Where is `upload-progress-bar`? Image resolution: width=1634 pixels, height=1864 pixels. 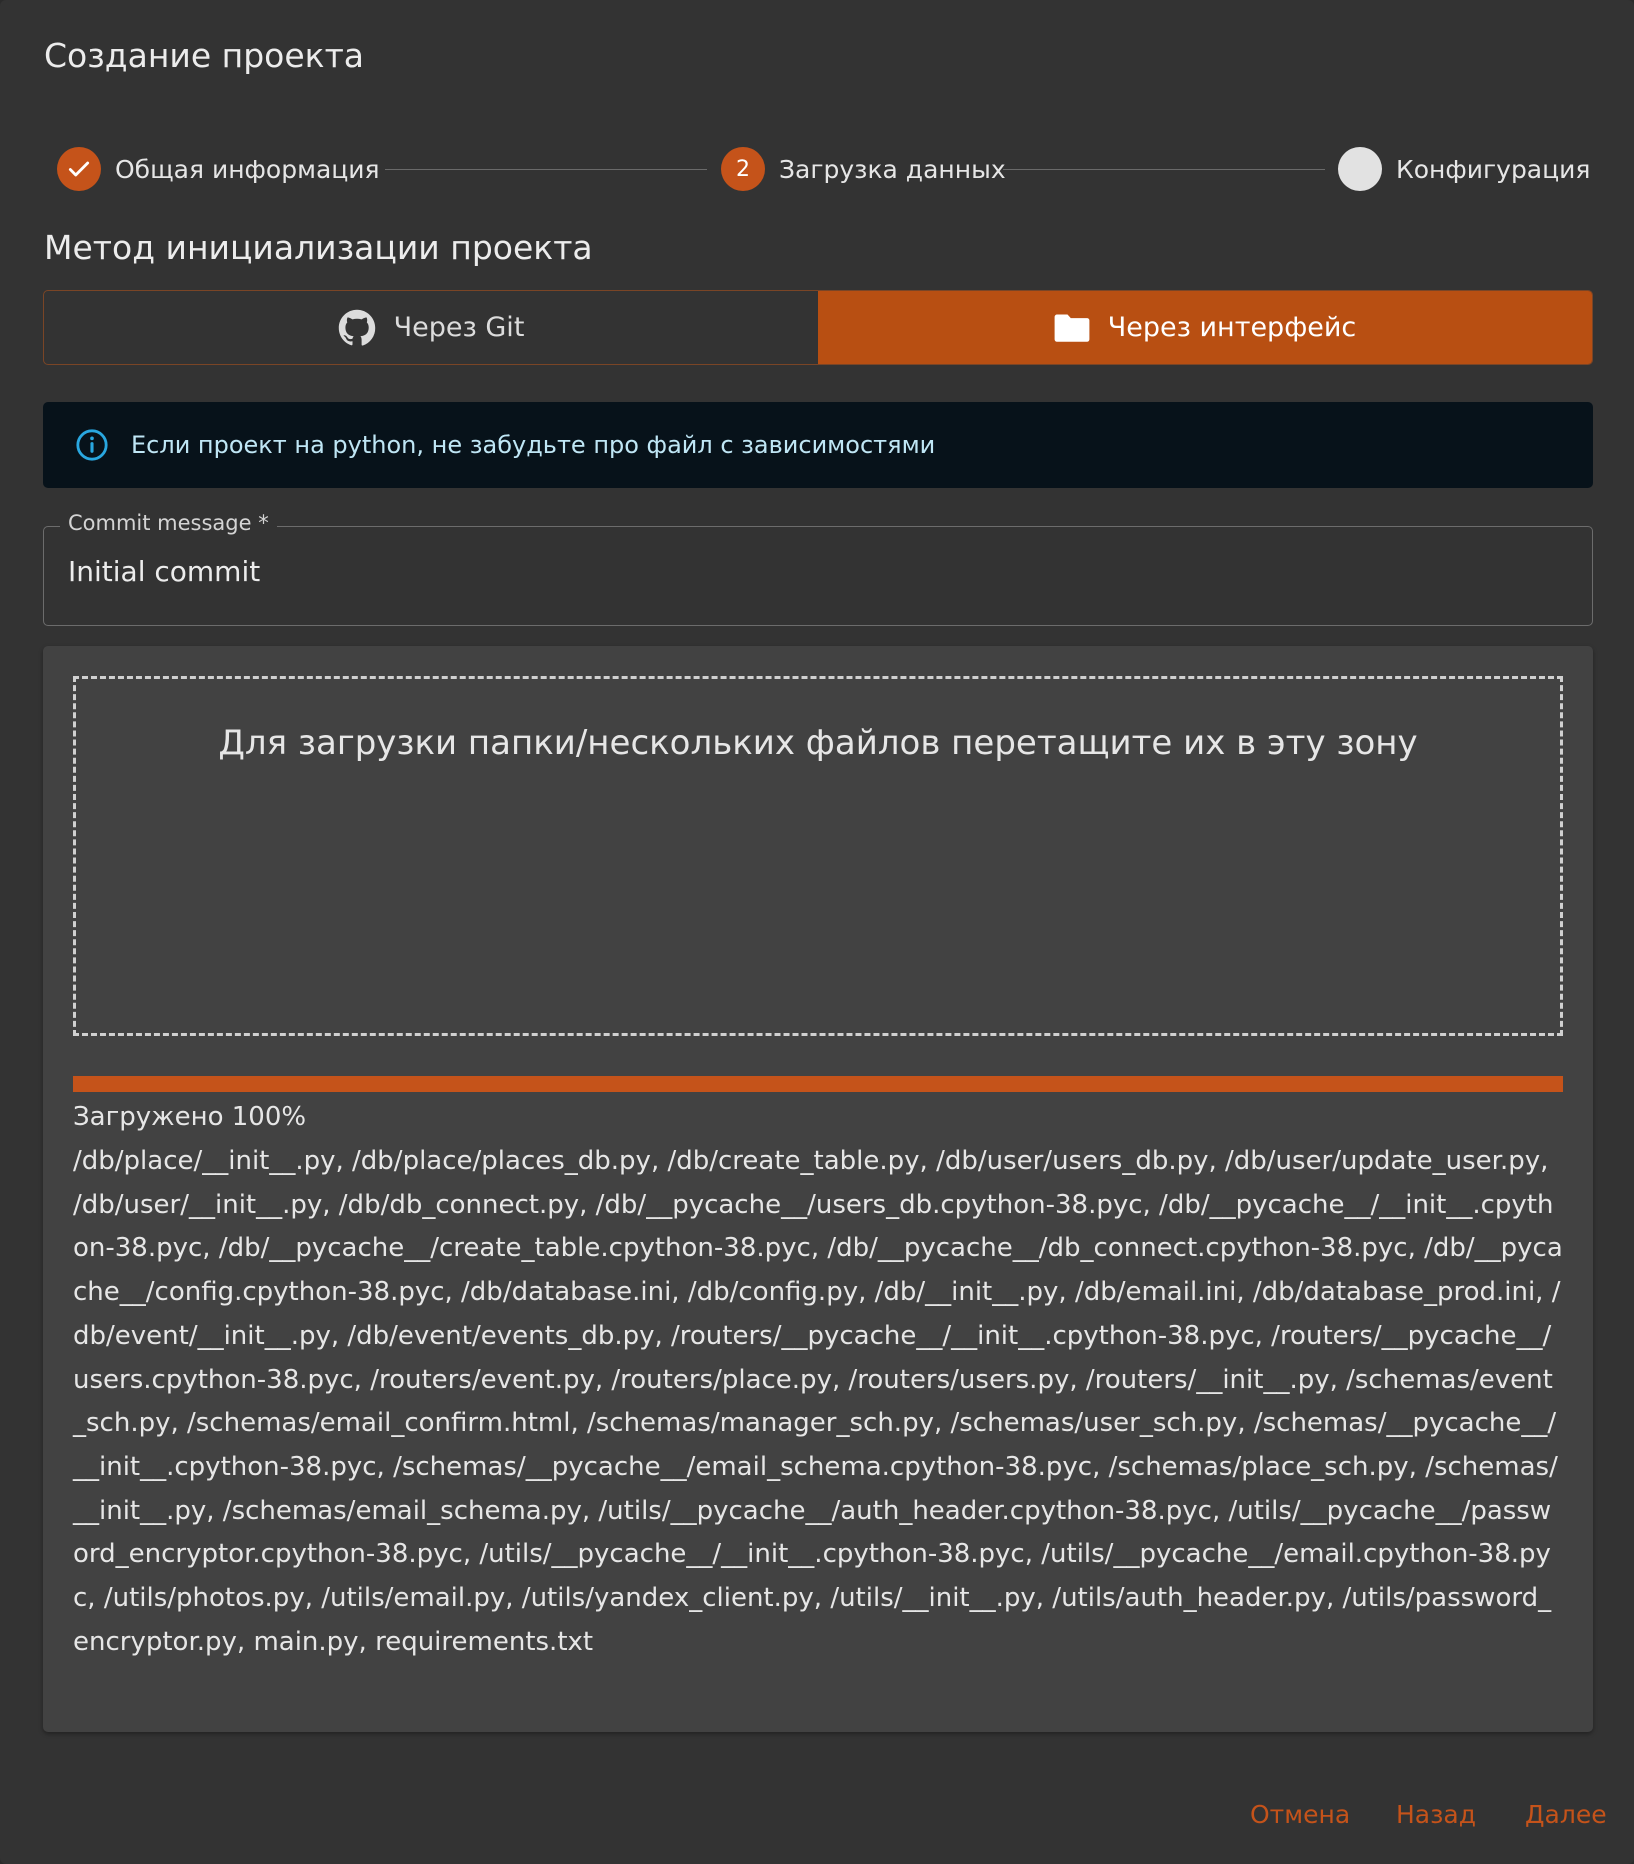
upload-progress-bar is located at coordinates (818, 1084).